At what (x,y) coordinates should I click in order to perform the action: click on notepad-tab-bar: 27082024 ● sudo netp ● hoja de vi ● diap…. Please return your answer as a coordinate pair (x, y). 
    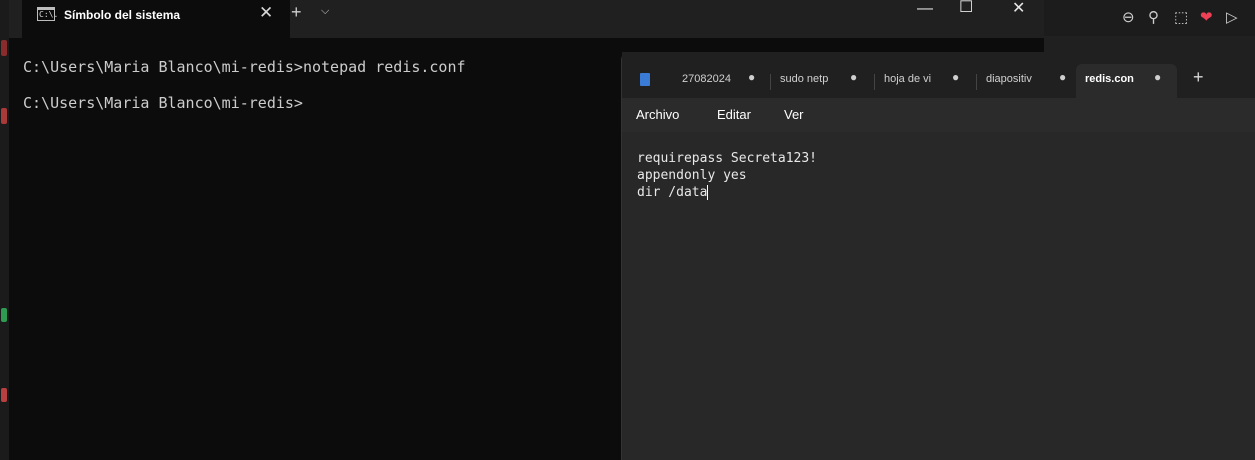
    Looking at the image, I should click on (938, 75).